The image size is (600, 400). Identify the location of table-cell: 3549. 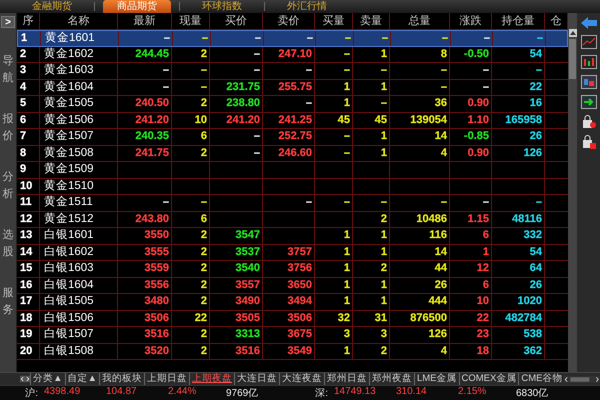
(289, 351).